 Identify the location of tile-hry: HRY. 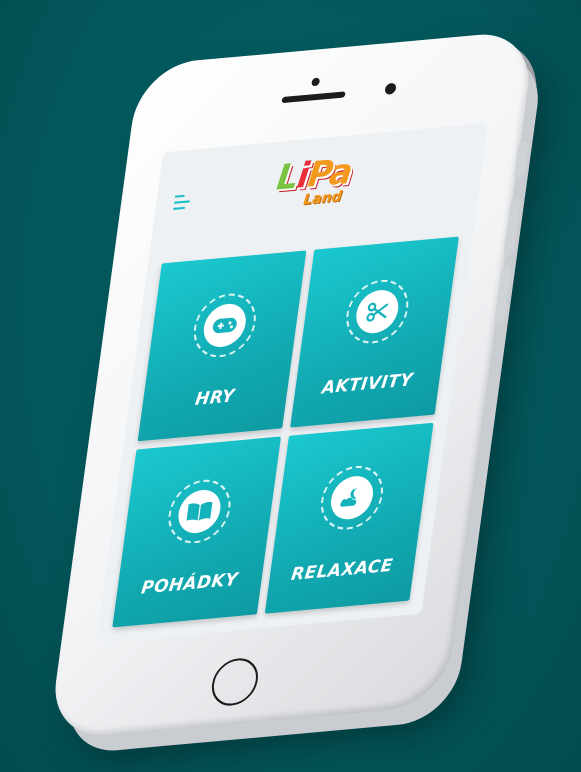
(222, 346).